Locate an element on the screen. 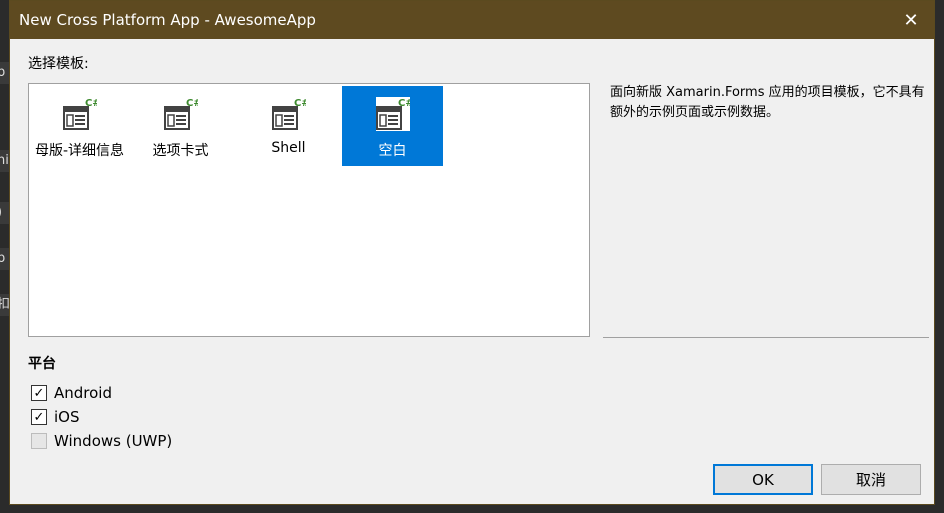 The image size is (944, 513). cancel-button: 取消 is located at coordinates (871, 479).